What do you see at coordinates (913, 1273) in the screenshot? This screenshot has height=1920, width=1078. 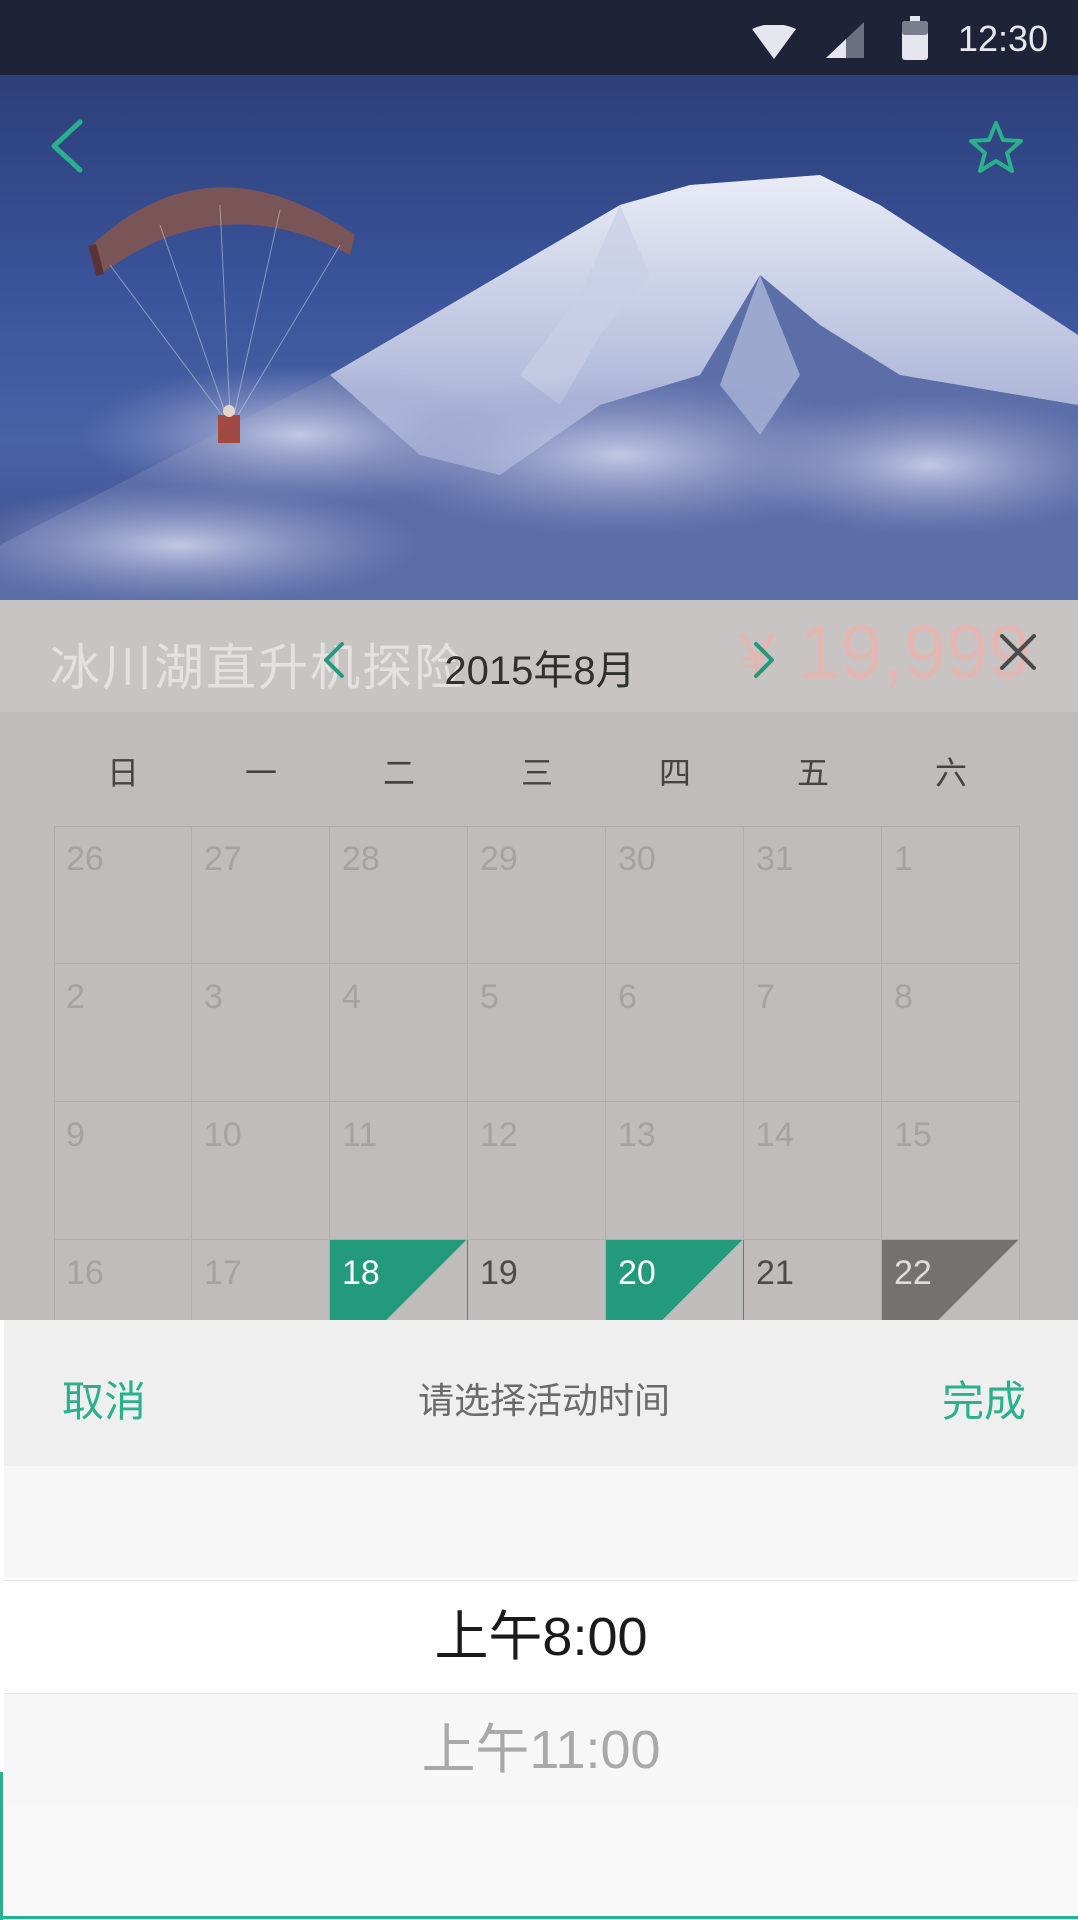 I see `calendar-day-number: 22` at bounding box center [913, 1273].